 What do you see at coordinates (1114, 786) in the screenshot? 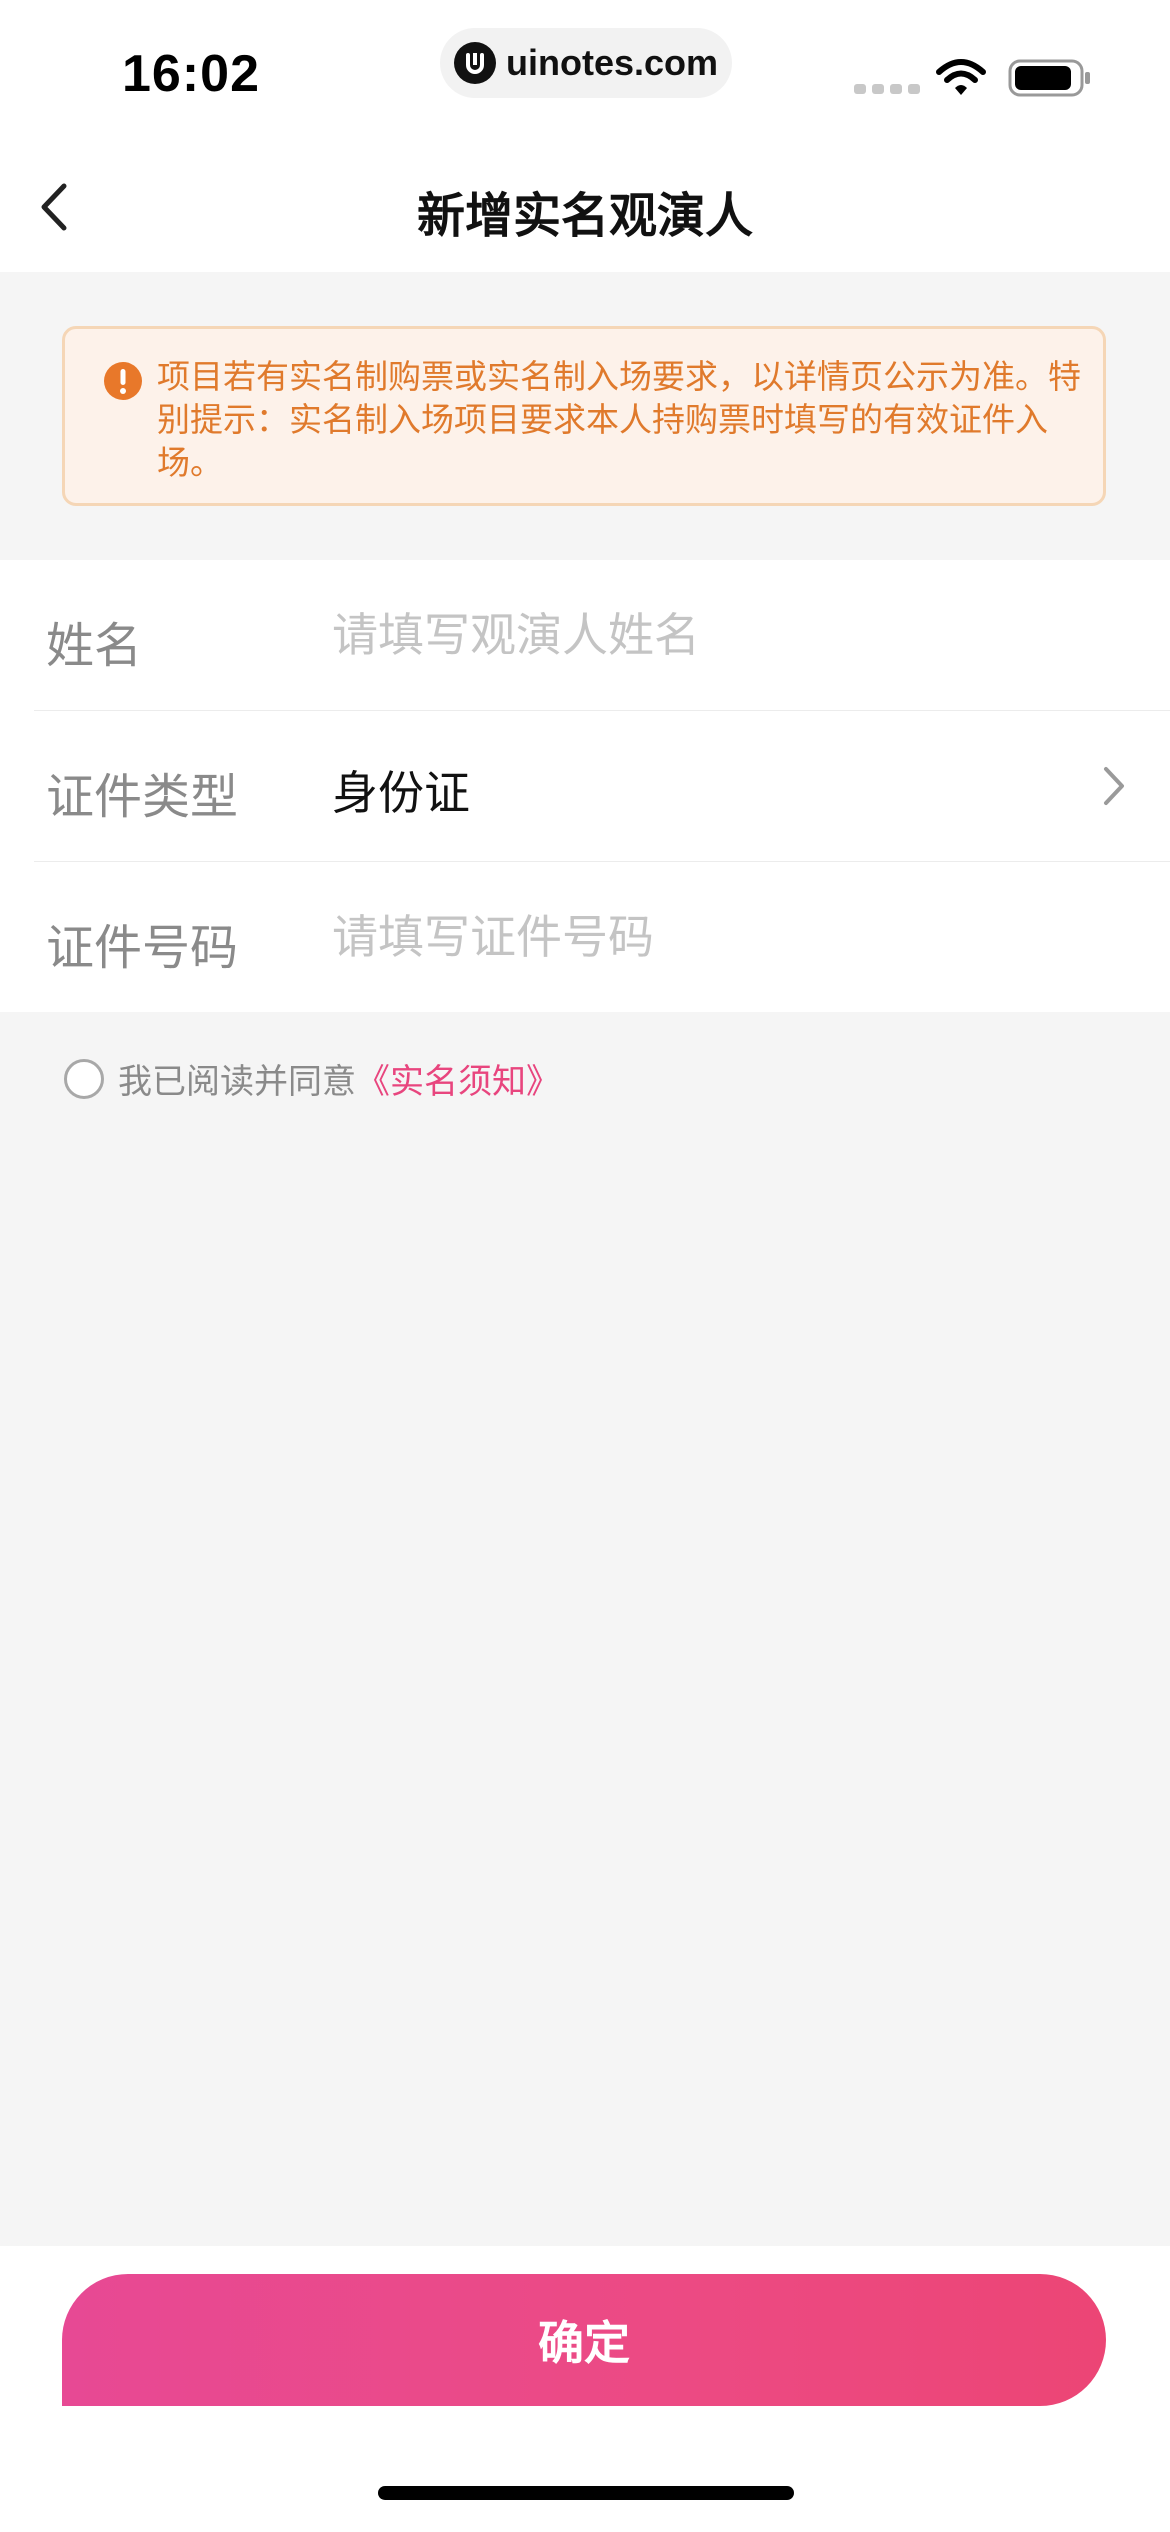
I see `chevron-right-icon` at bounding box center [1114, 786].